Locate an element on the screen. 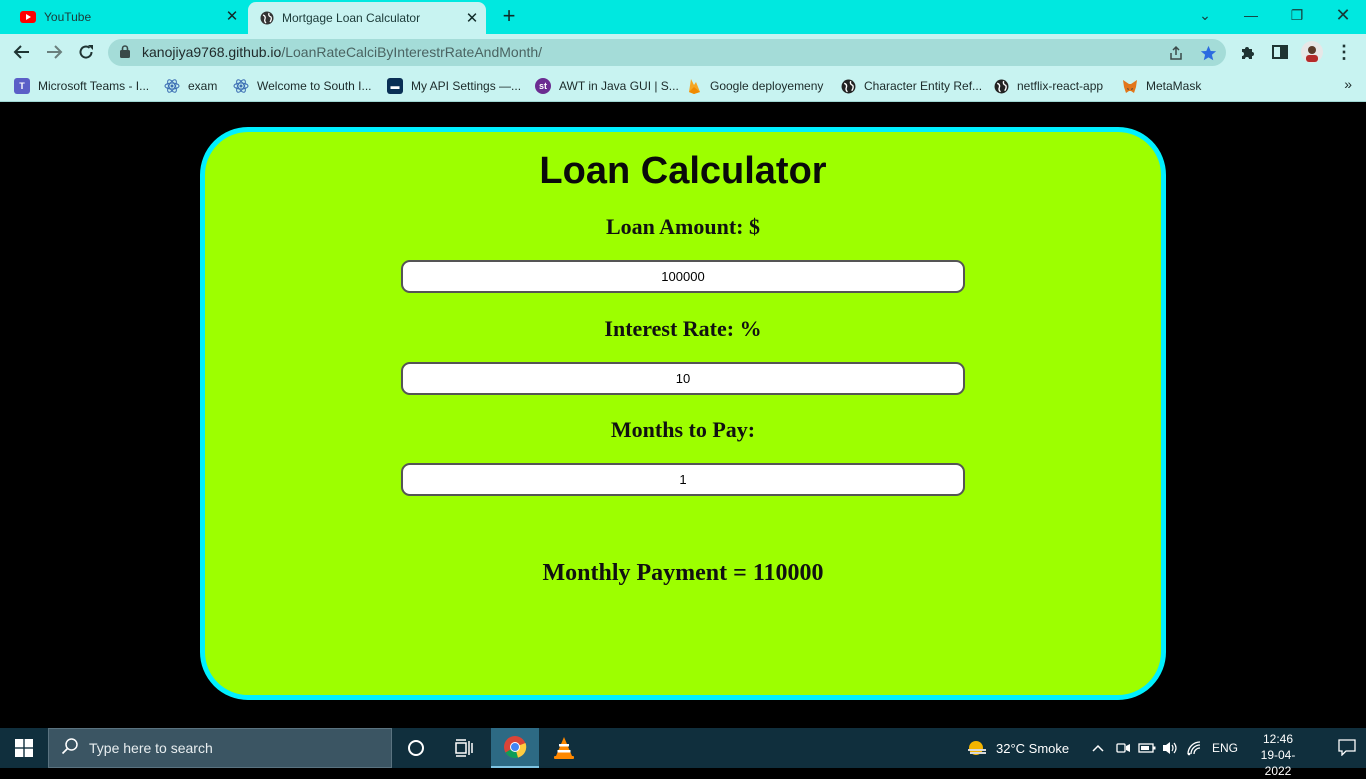 Image resolution: width=1366 pixels, height=779 pixels. vlc-icon is located at coordinates (564, 748).